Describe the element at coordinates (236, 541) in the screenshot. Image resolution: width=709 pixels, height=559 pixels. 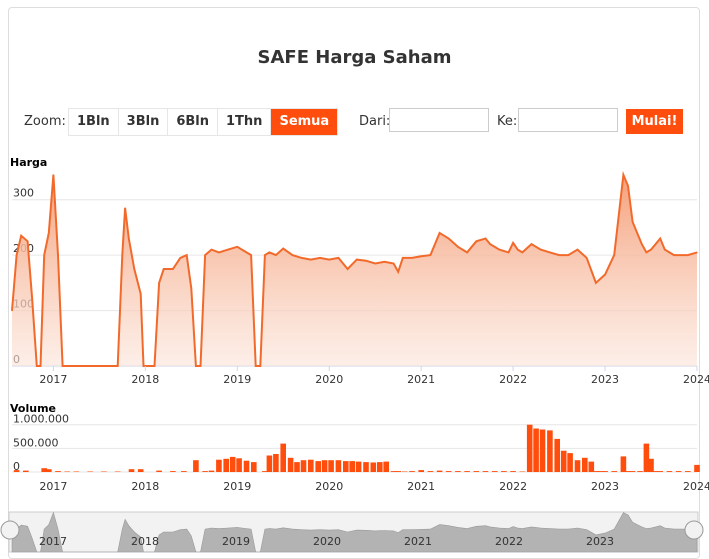
I see `navigator-label: 2019` at that location.